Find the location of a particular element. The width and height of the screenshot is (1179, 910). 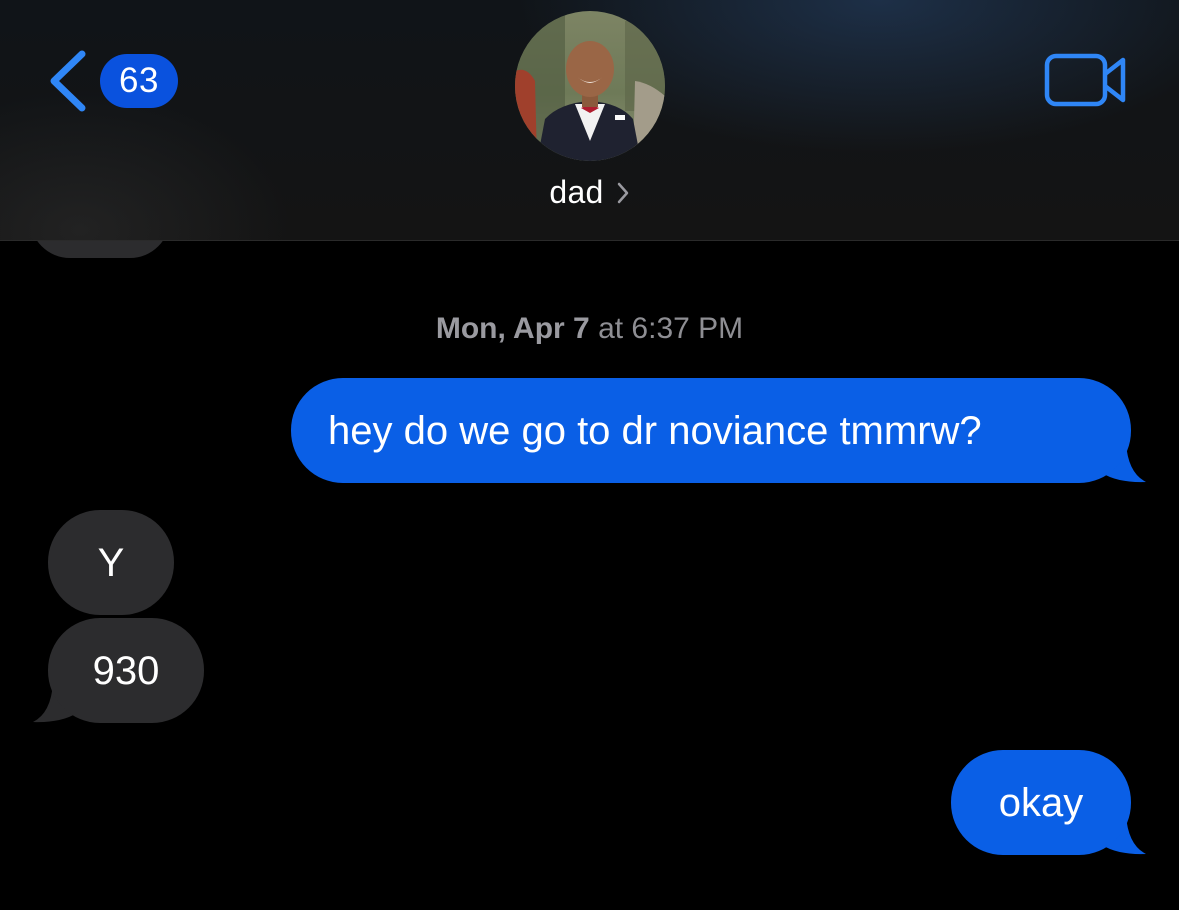

contact-name: dad is located at coordinates (576, 192).